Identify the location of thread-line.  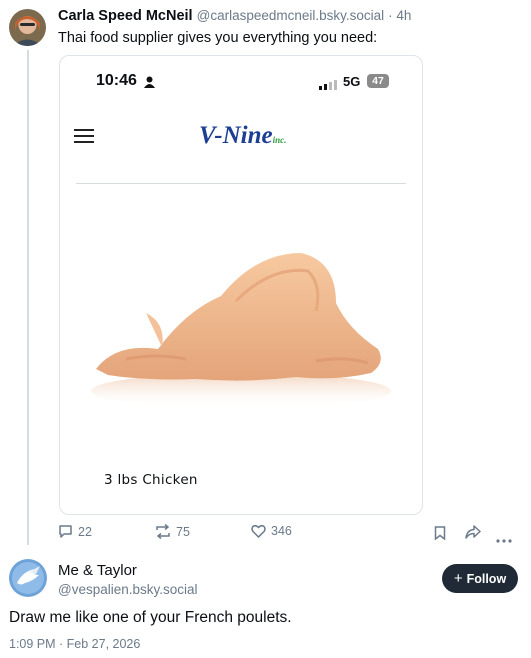
(28, 297).